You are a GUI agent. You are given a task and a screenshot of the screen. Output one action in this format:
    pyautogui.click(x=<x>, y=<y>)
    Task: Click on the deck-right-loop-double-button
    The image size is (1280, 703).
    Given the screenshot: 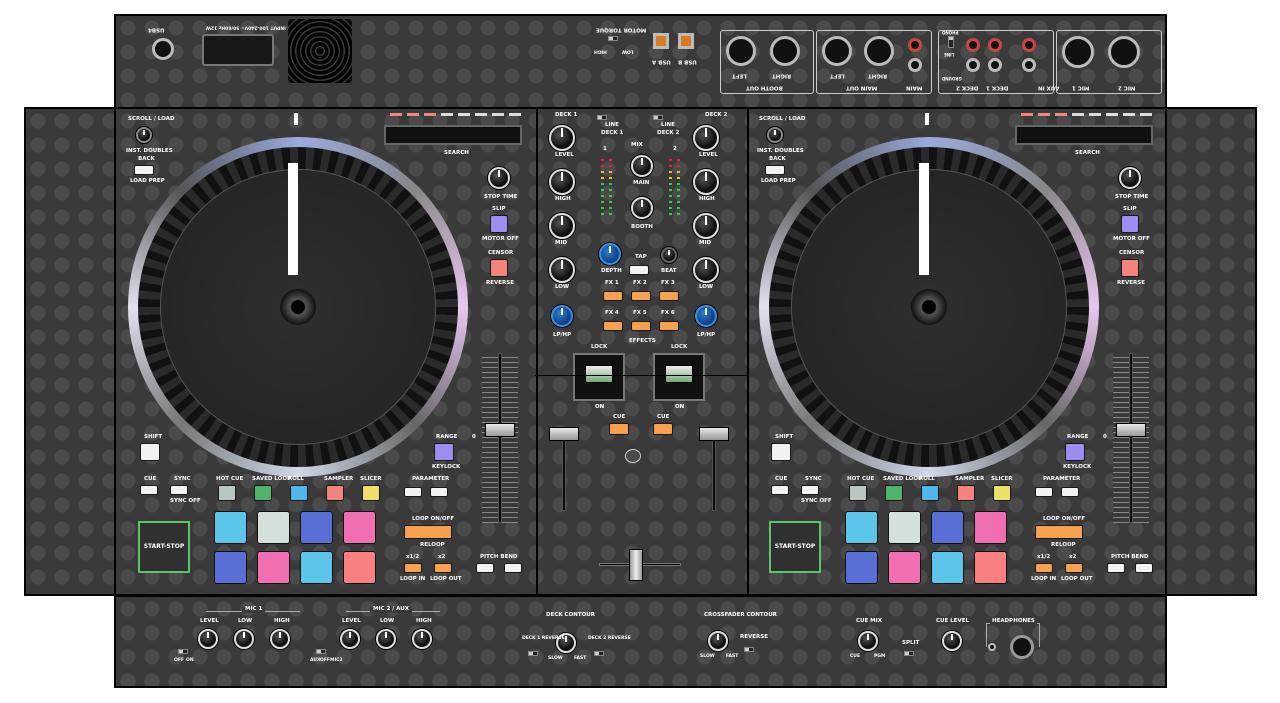 What is the action you would take?
    pyautogui.click(x=1074, y=568)
    